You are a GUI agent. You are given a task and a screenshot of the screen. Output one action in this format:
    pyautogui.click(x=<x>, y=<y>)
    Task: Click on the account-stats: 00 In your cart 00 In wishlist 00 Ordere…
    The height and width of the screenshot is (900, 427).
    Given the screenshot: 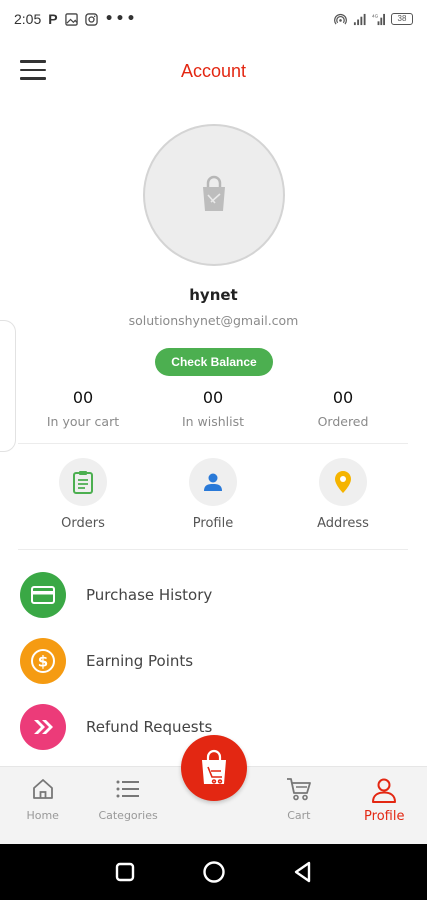 What is the action you would take?
    pyautogui.click(x=213, y=416)
    